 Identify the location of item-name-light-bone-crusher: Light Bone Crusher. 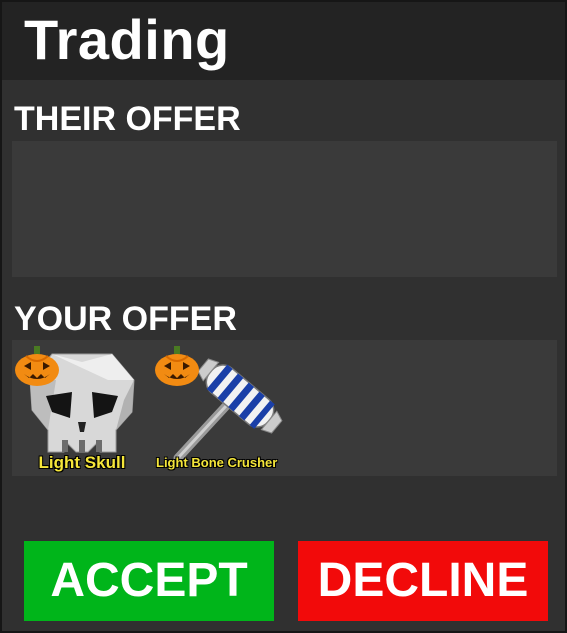
(217, 462).